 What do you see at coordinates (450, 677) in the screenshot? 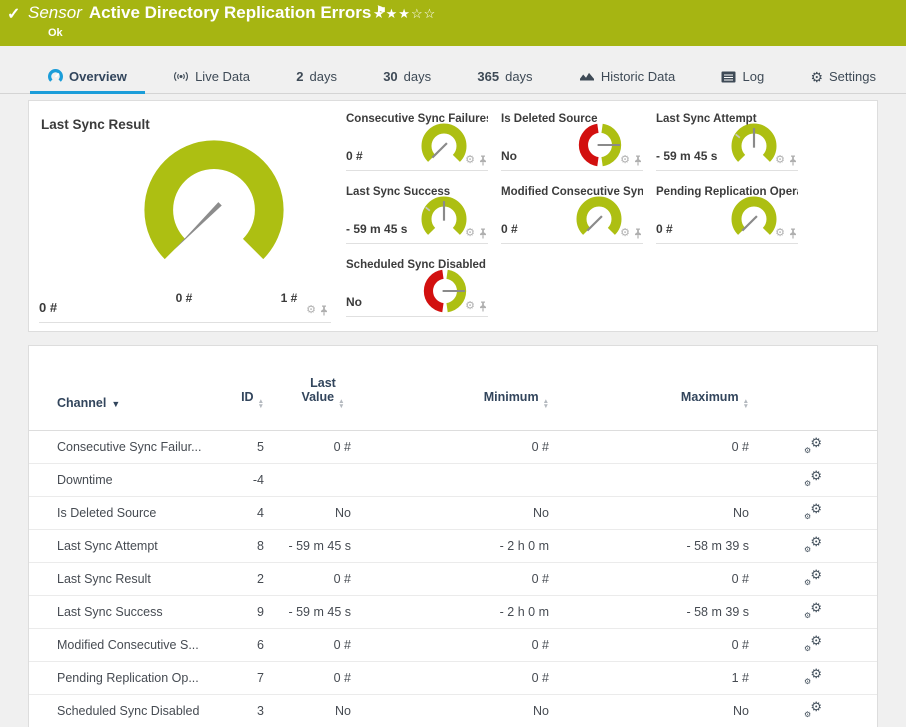
I see `channel-minimum: 0 #` at bounding box center [450, 677].